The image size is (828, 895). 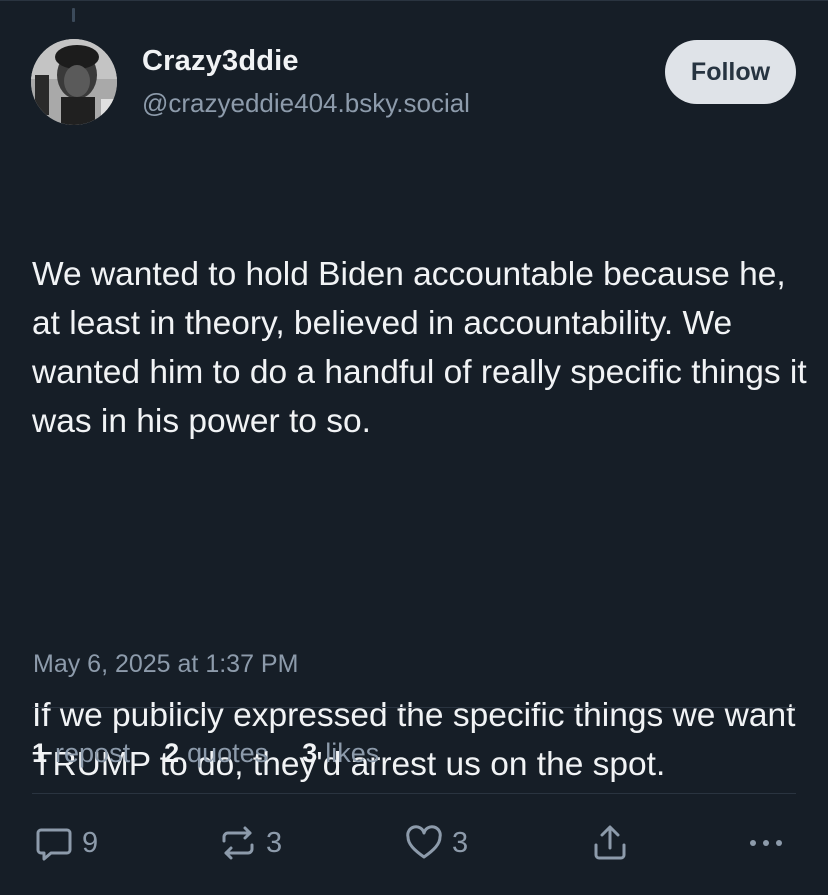 I want to click on more-options-button, so click(x=766, y=843).